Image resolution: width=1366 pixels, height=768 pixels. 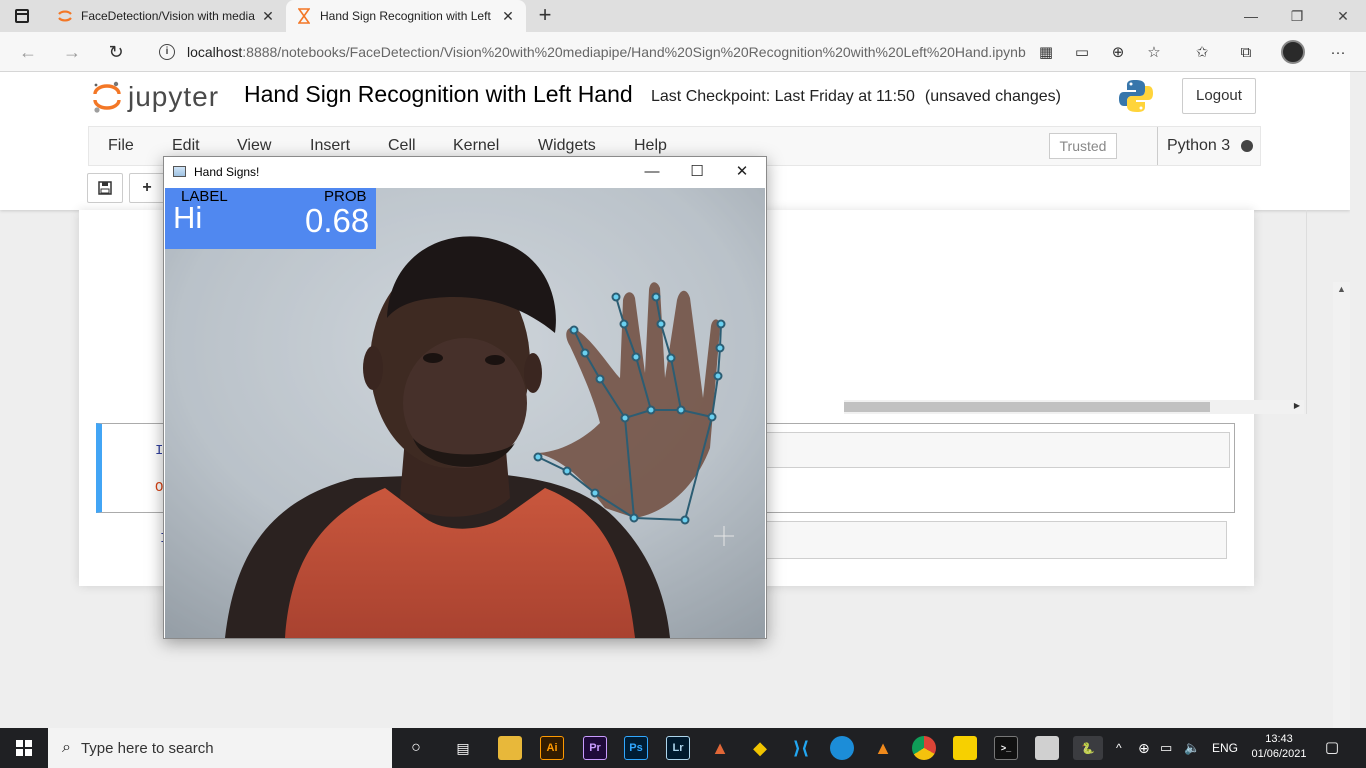 I want to click on edge-icon, so click(x=842, y=748).